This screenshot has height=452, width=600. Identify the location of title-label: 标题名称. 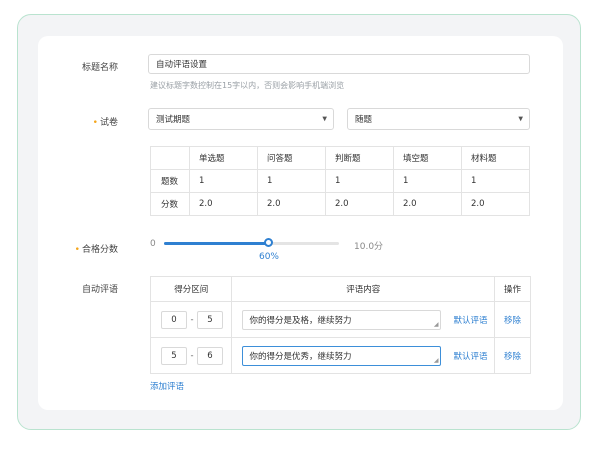
(99, 68).